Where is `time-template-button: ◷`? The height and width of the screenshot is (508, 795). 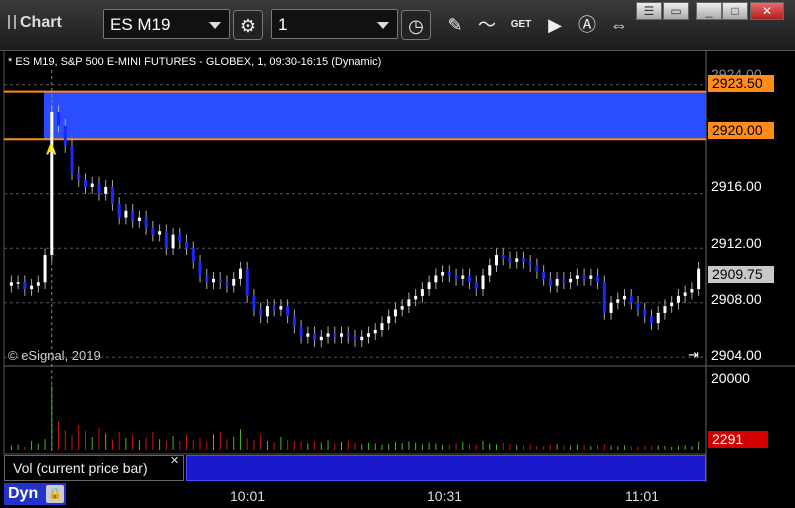 time-template-button: ◷ is located at coordinates (416, 25).